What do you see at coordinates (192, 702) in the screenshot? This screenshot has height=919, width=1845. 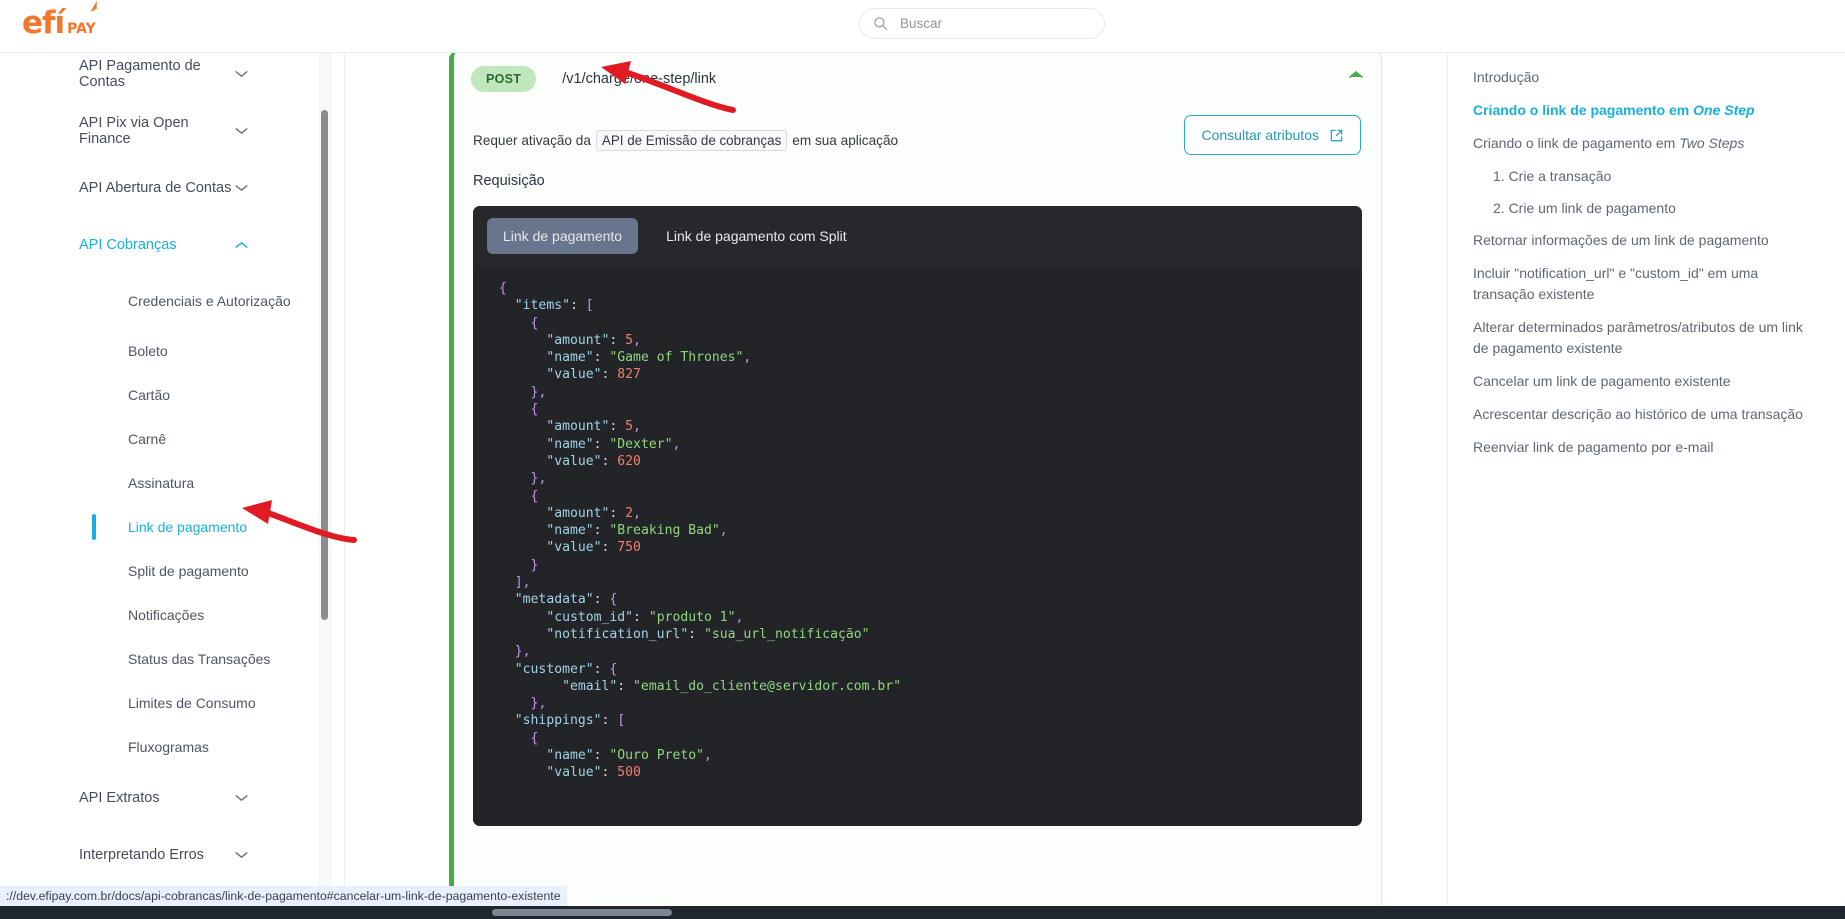 I see `sidebar-item-label: Limites de Consumo` at bounding box center [192, 702].